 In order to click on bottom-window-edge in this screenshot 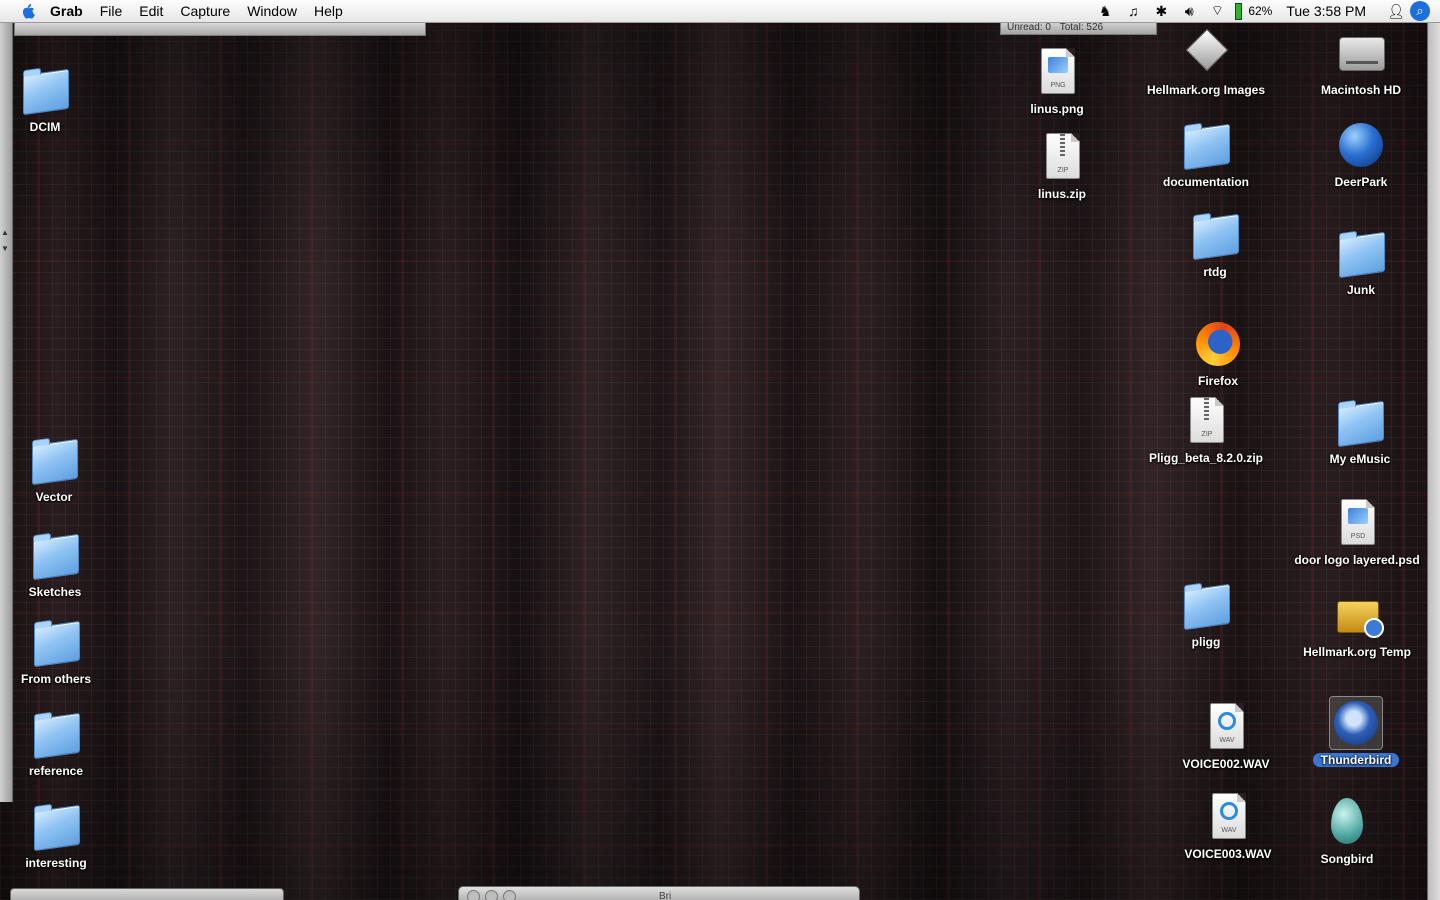, I will do `click(147, 894)`.